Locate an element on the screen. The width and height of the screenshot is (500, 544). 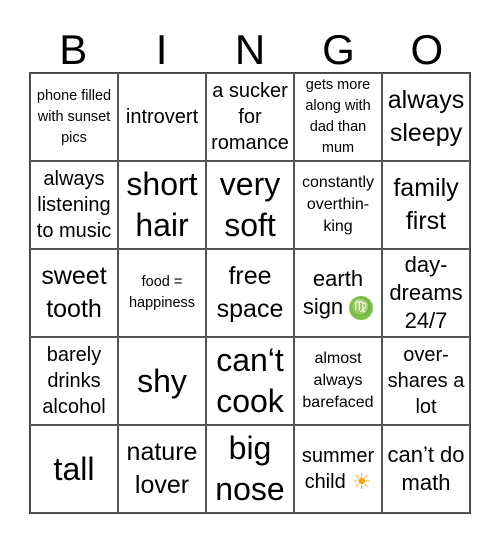
cell-text: big nose is located at coordinates (250, 468).